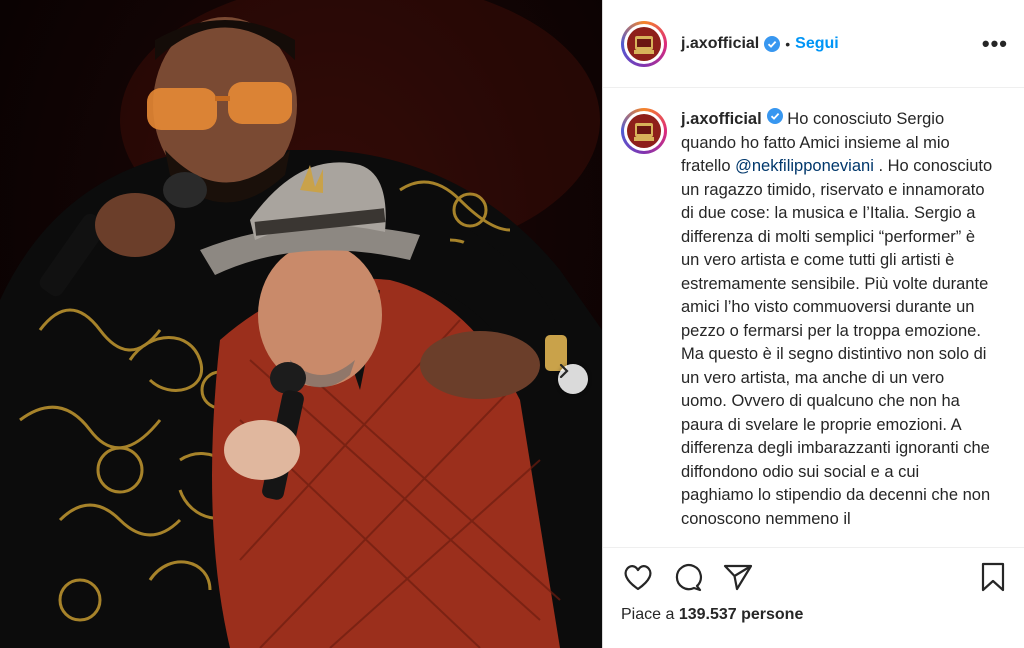 The image size is (1024, 648). I want to click on bookmark-icon, so click(993, 577).